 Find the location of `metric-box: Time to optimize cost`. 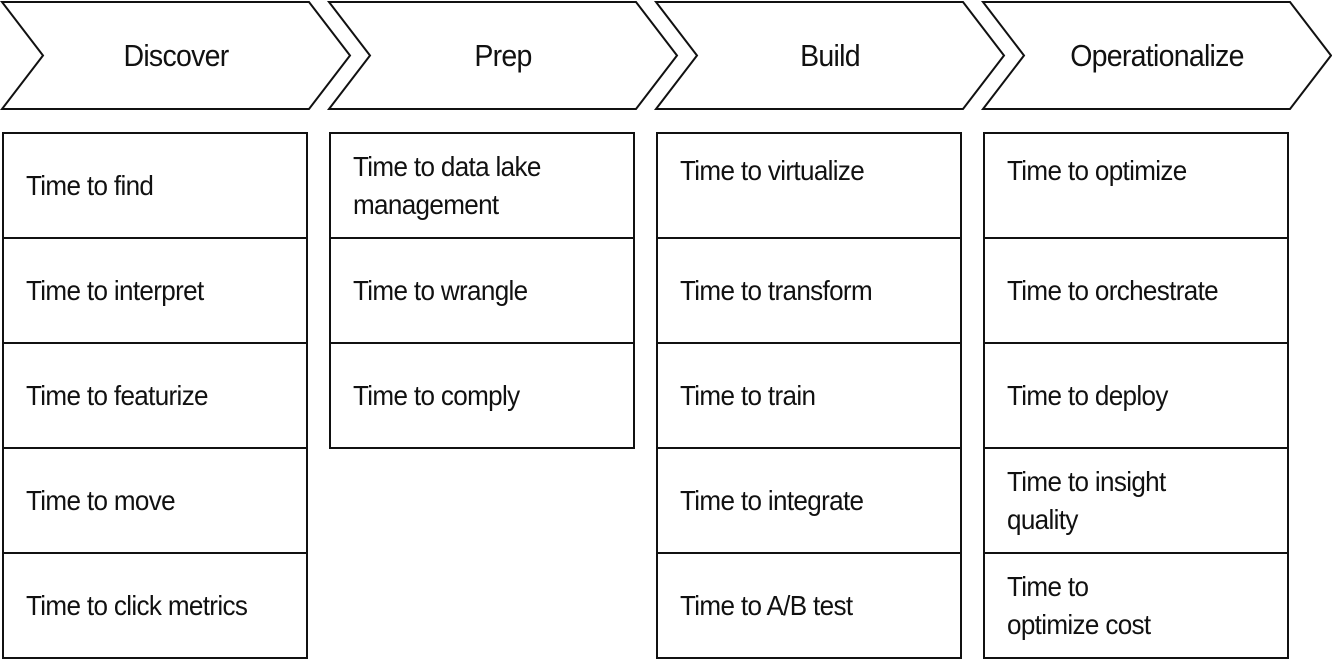

metric-box: Time to optimize cost is located at coordinates (1136, 605).